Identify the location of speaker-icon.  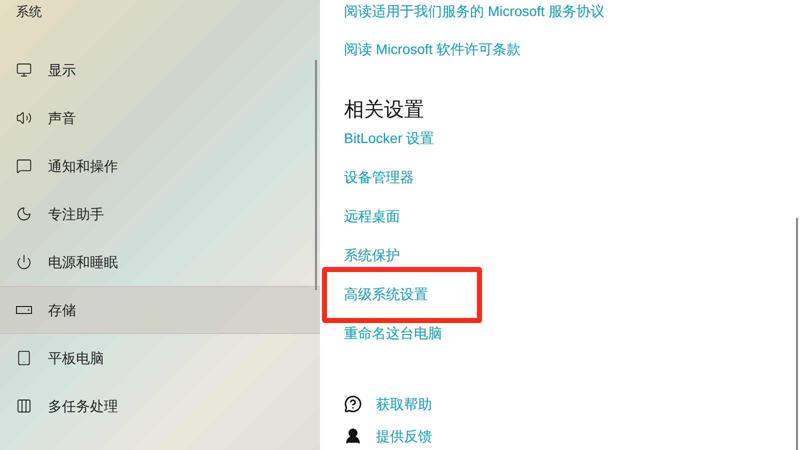
(24, 118).